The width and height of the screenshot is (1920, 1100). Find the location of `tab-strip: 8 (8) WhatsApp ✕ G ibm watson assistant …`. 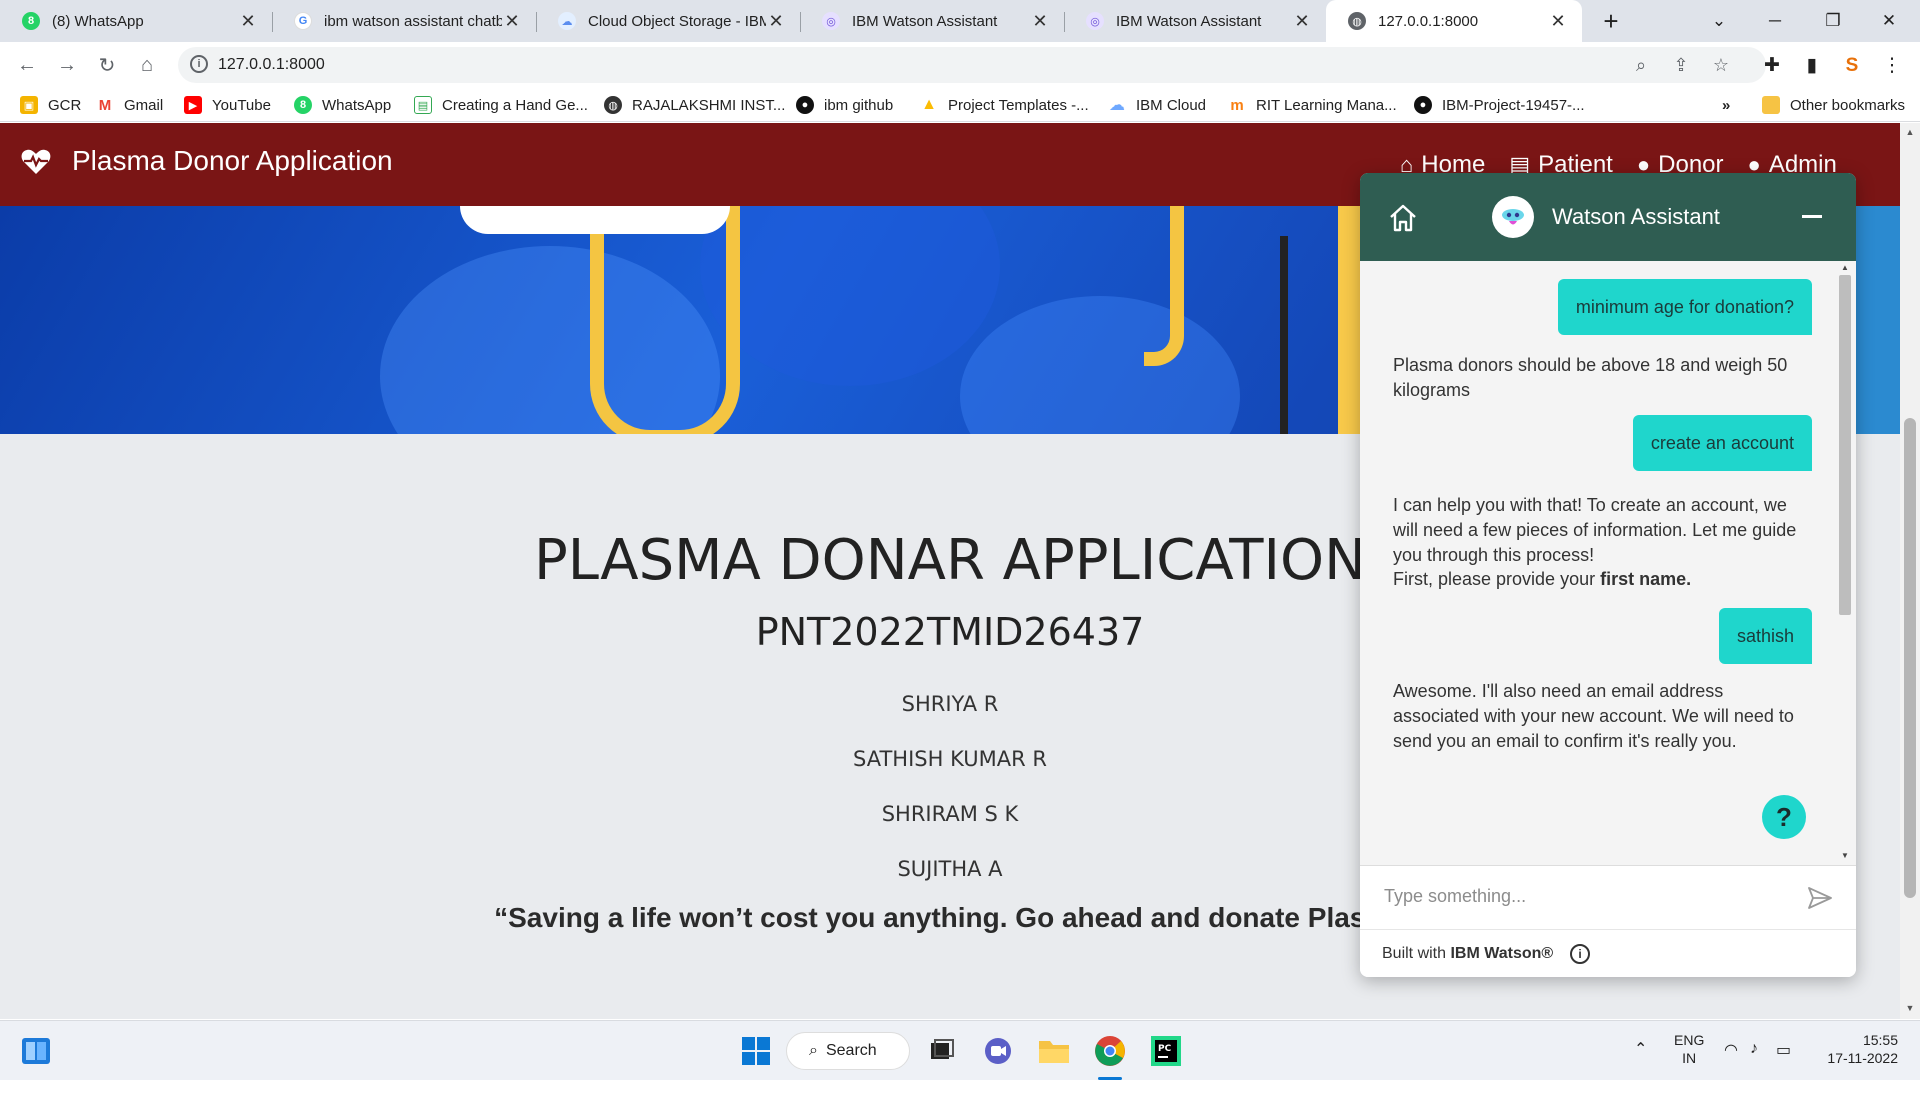

tab-strip: 8 (8) WhatsApp ✕ G ibm watson assistant … is located at coordinates (960, 21).